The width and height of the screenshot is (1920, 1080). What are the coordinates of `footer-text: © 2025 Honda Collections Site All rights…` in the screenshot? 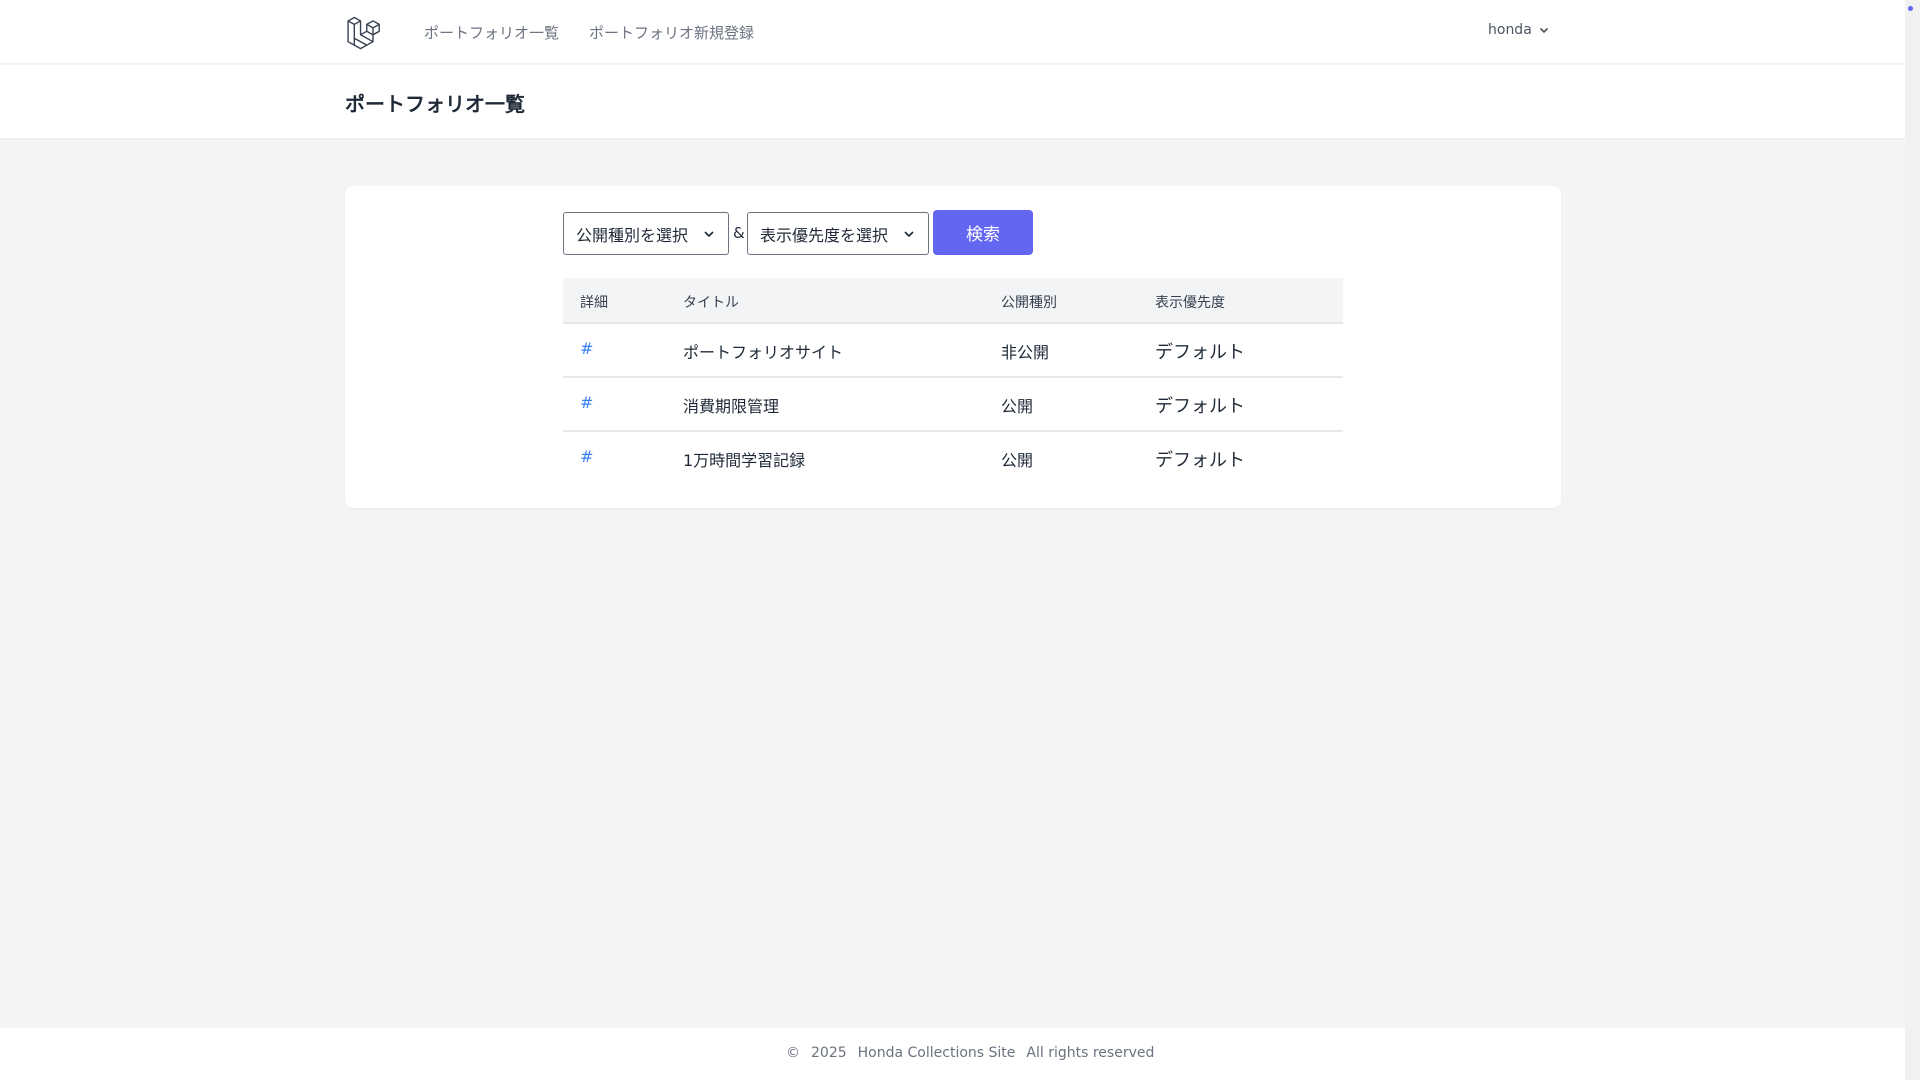 It's located at (970, 1053).